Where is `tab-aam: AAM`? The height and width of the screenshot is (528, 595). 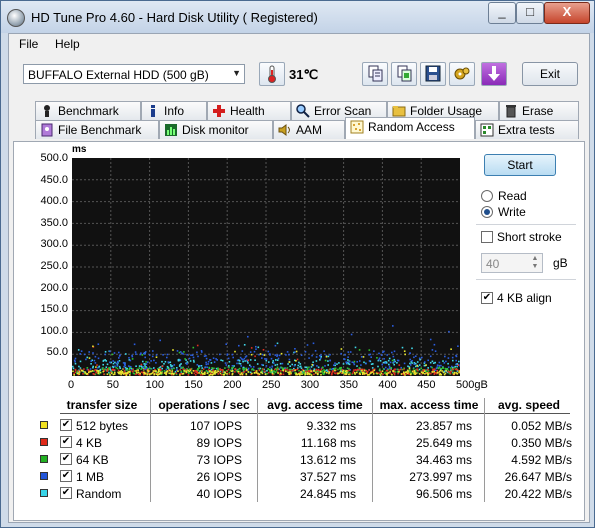 tab-aam: AAM is located at coordinates (309, 129).